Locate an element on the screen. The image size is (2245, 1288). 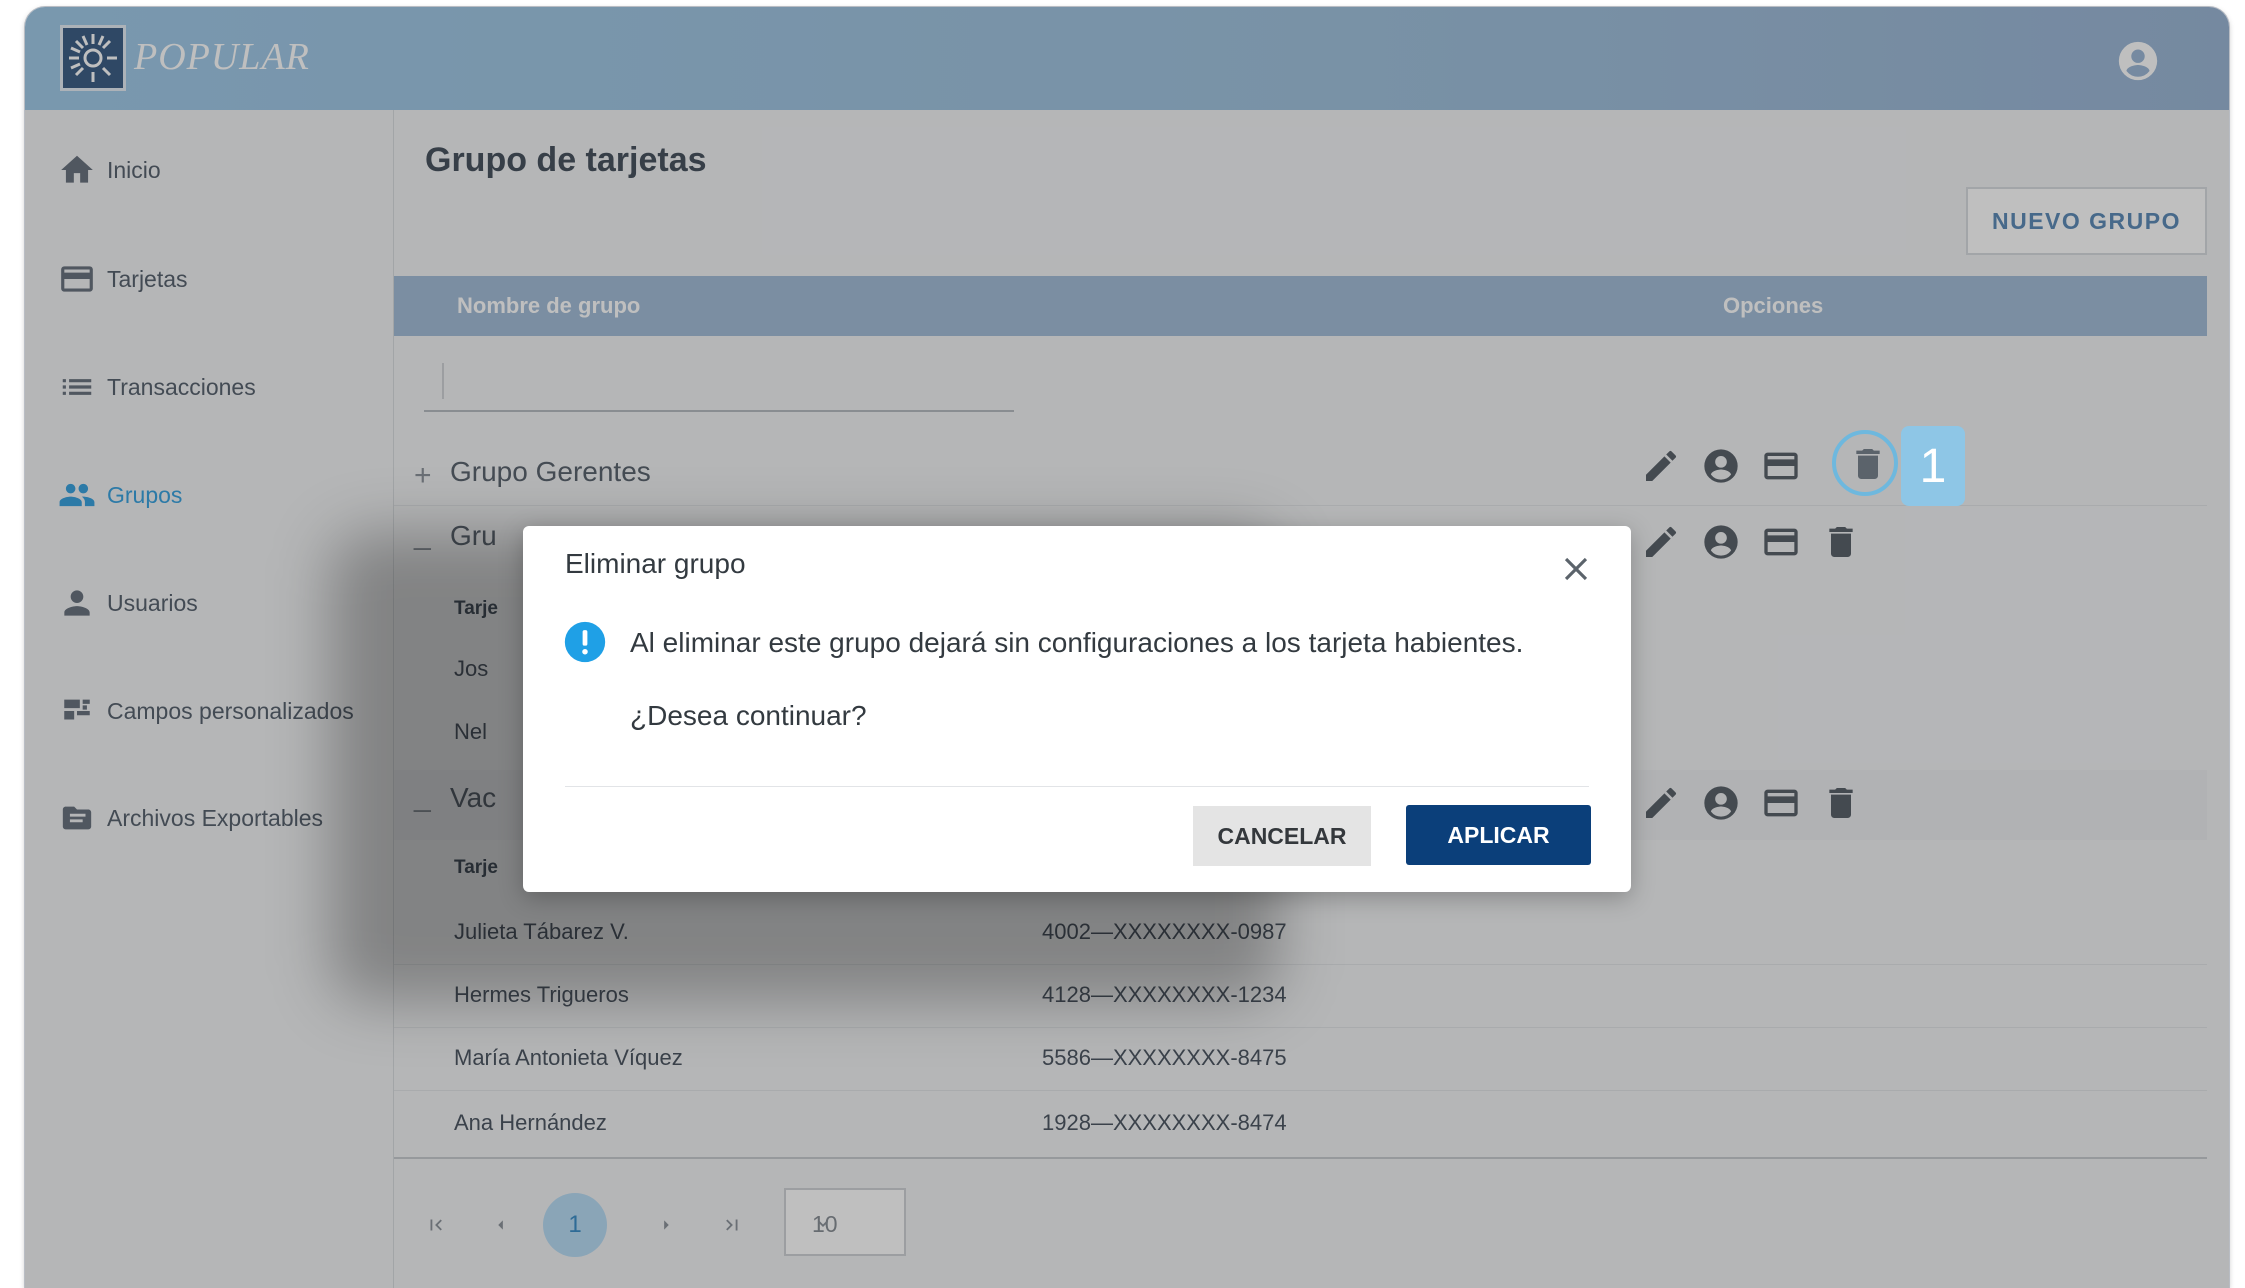
apply-button: APLICAR is located at coordinates (1498, 835).